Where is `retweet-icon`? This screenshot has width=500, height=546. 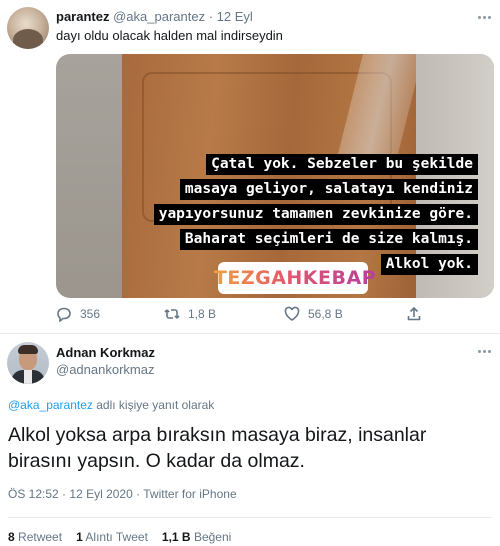 retweet-icon is located at coordinates (172, 314).